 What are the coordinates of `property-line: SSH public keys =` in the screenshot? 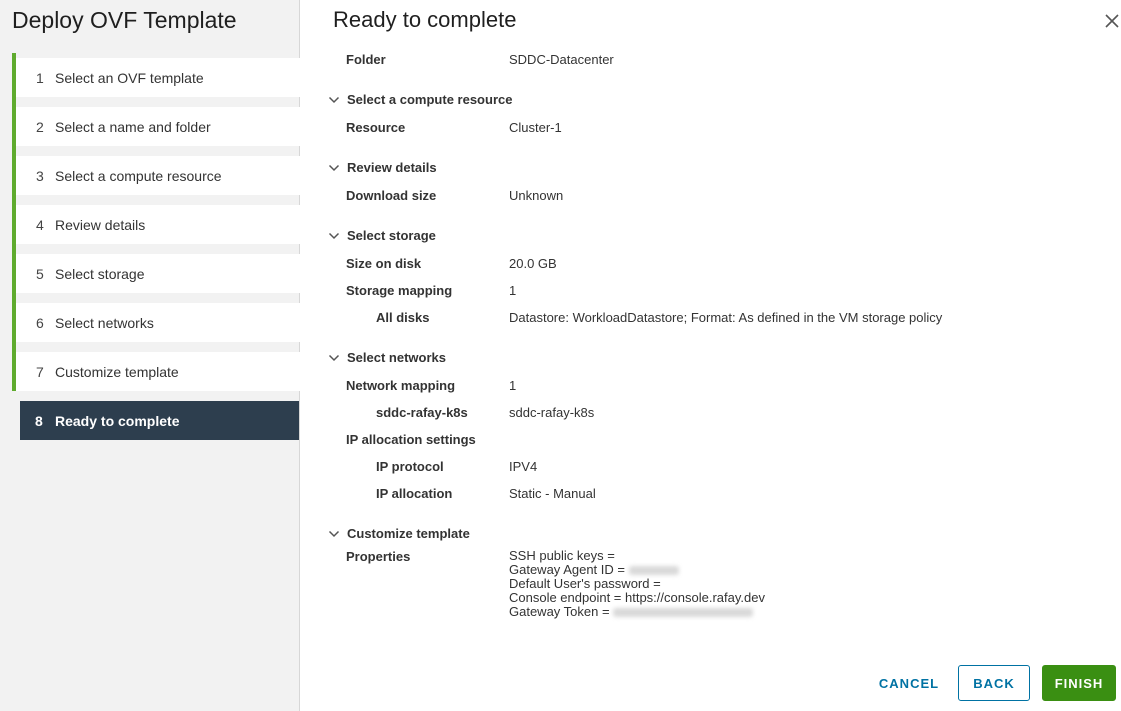 It's located at (637, 556).